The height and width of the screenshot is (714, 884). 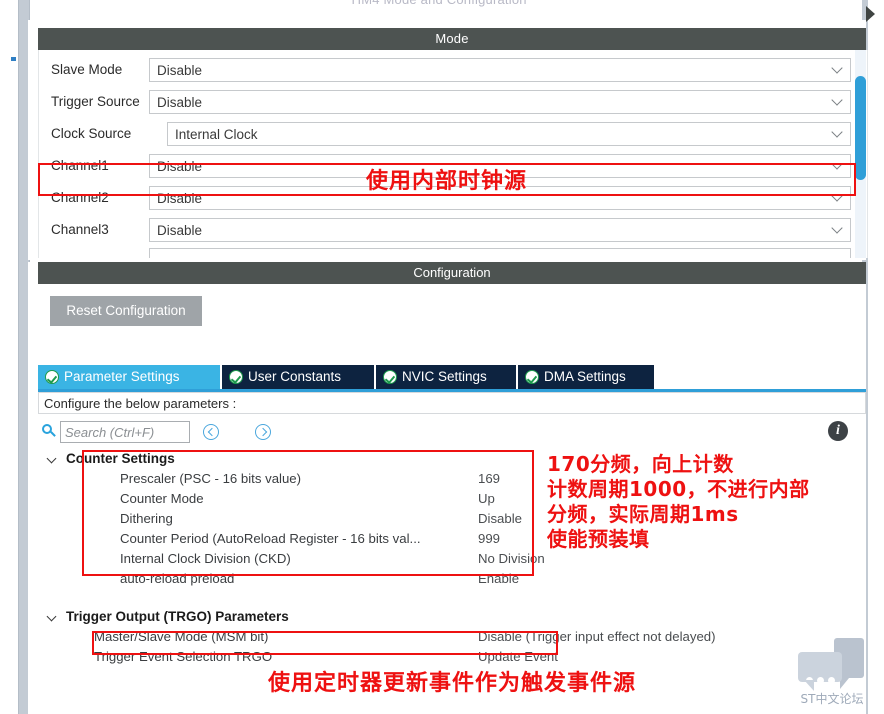 What do you see at coordinates (838, 431) in the screenshot?
I see `info-icon: i` at bounding box center [838, 431].